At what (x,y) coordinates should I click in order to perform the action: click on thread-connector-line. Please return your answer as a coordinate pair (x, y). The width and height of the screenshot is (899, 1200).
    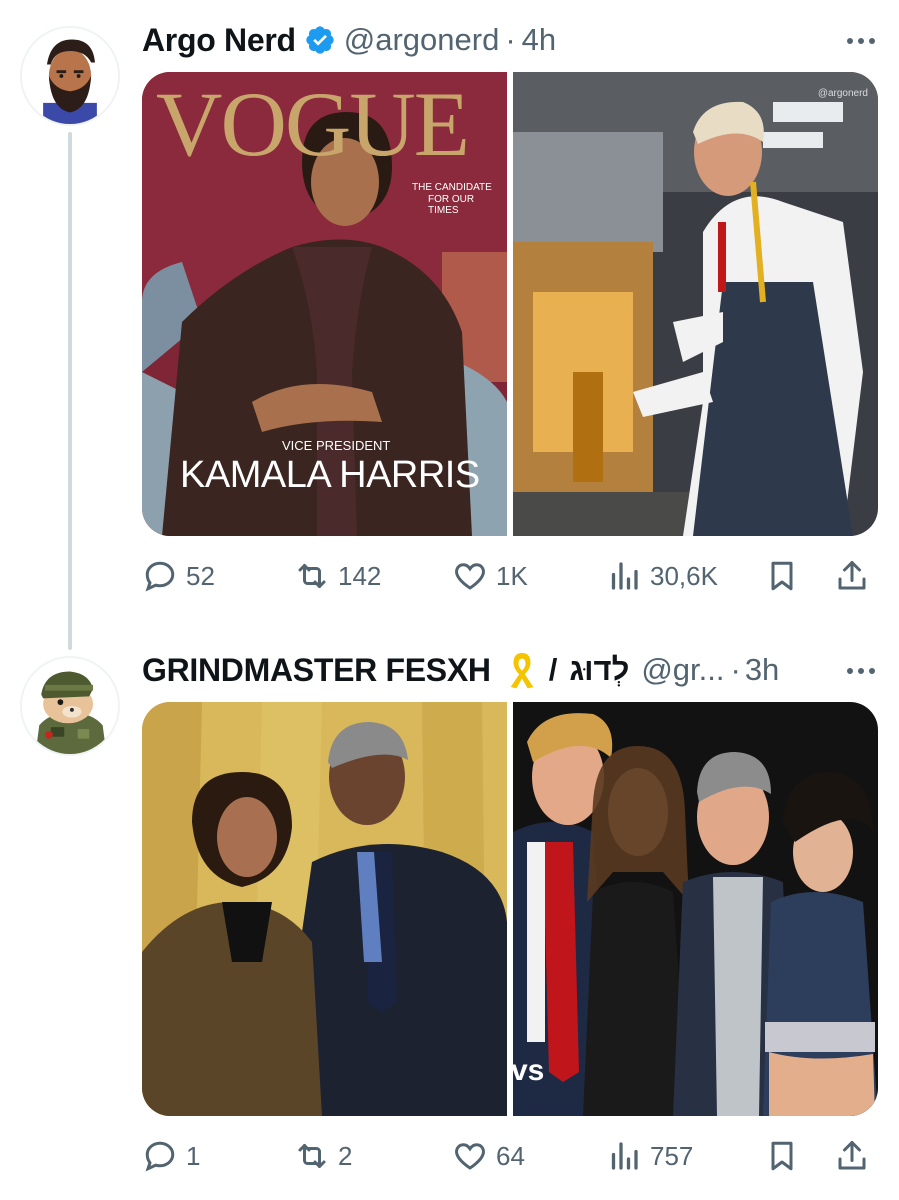
    Looking at the image, I should click on (70, 391).